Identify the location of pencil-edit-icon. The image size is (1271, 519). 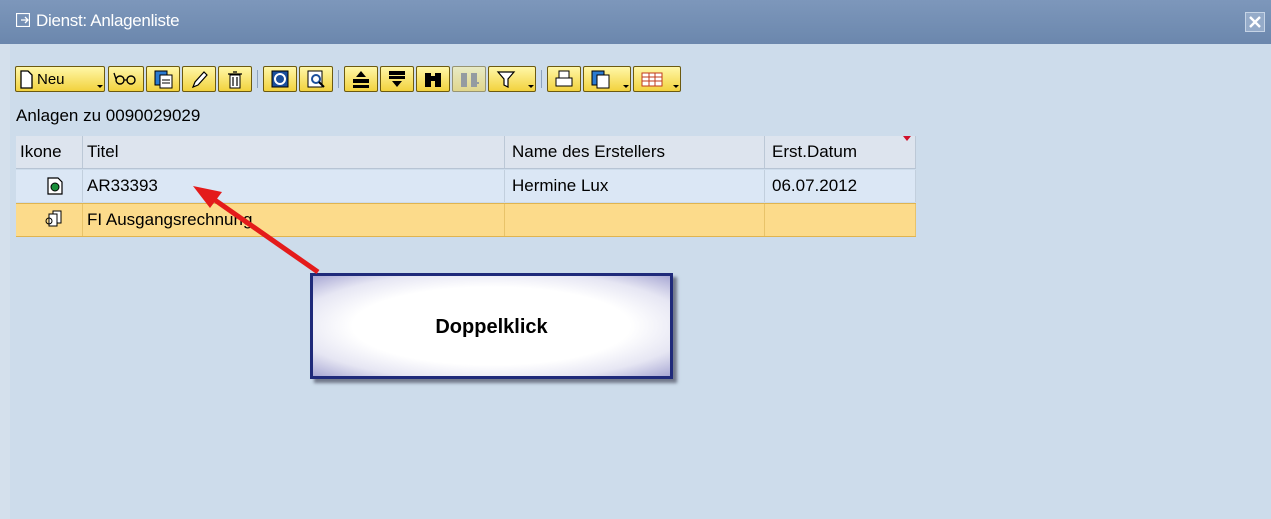
(199, 80).